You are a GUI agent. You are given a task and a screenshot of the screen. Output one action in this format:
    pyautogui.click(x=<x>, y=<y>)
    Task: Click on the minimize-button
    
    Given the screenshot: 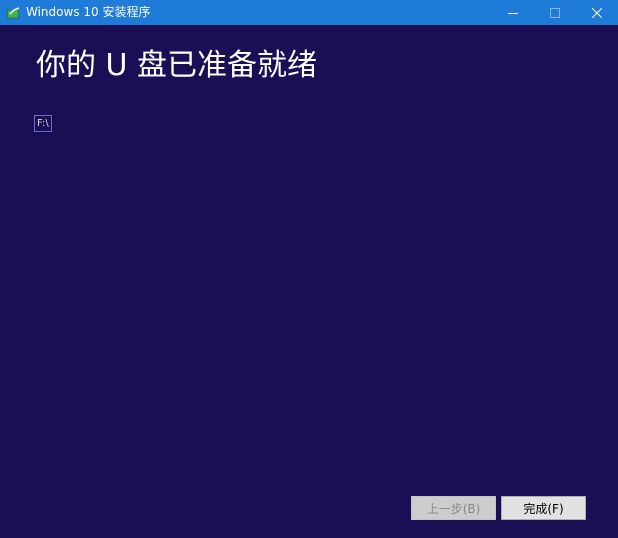 What is the action you would take?
    pyautogui.click(x=513, y=12)
    